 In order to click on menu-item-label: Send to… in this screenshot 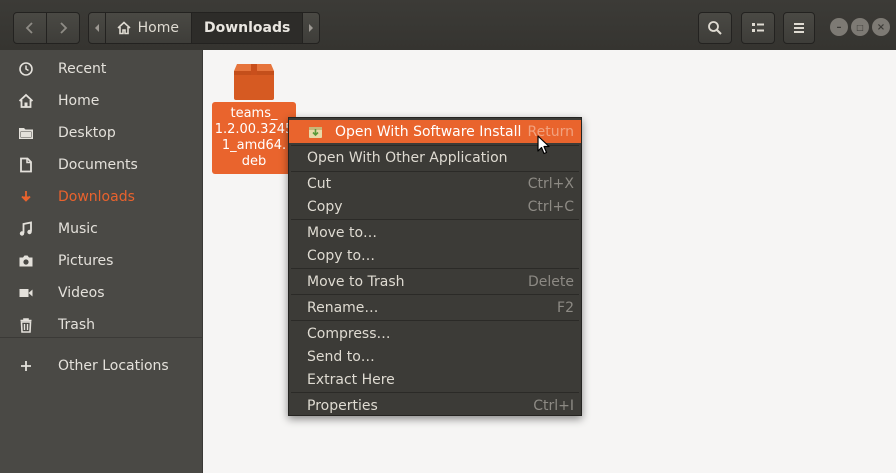, I will do `click(341, 356)`.